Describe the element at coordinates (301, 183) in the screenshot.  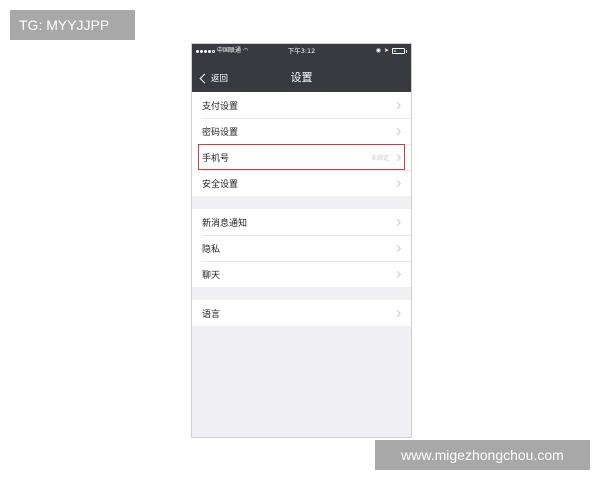
I see `row-security-settings: 安全设置` at that location.